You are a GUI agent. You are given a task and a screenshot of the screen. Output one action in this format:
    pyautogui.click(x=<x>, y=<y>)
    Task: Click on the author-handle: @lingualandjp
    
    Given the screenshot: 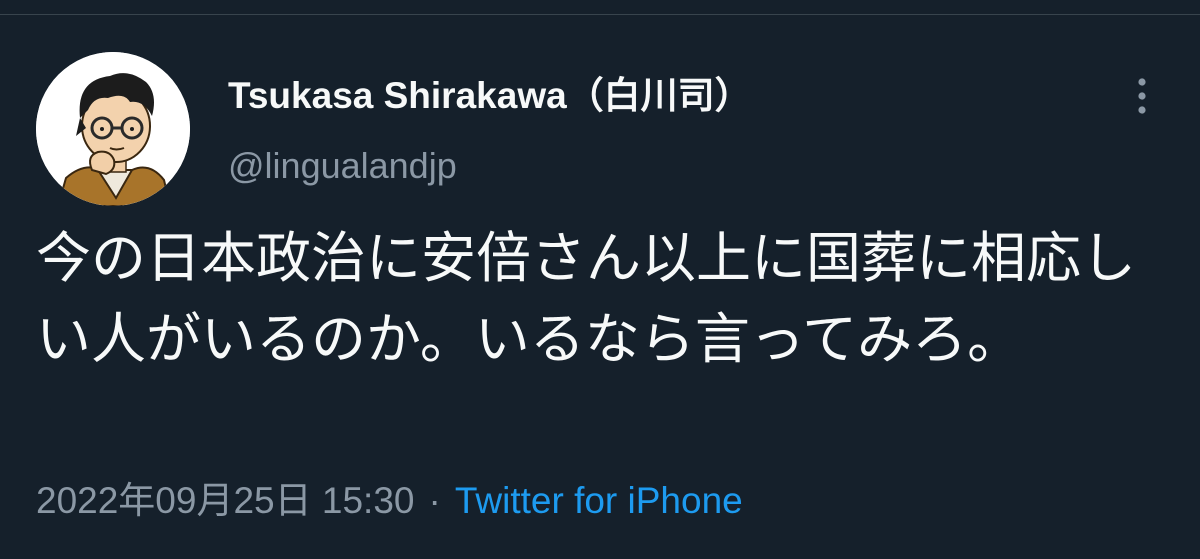 What is the action you would take?
    pyautogui.click(x=342, y=166)
    